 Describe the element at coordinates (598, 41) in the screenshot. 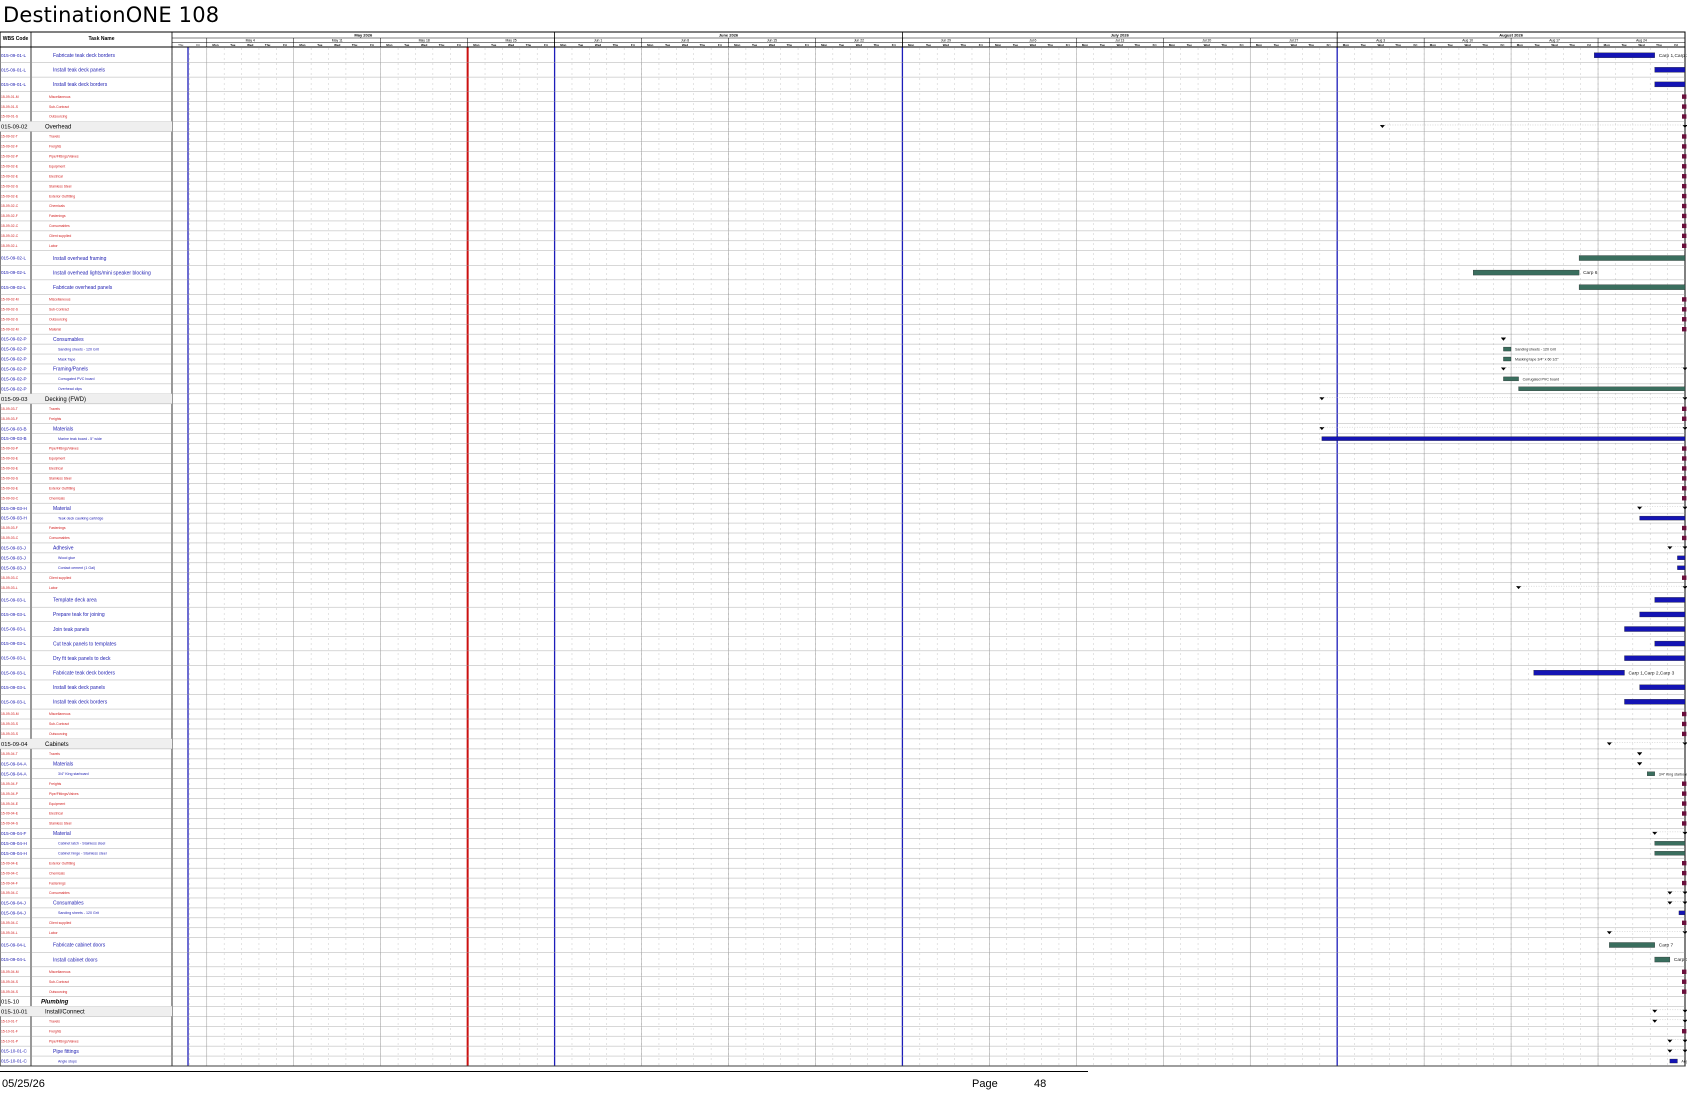

I see `week-label: Jun 1` at that location.